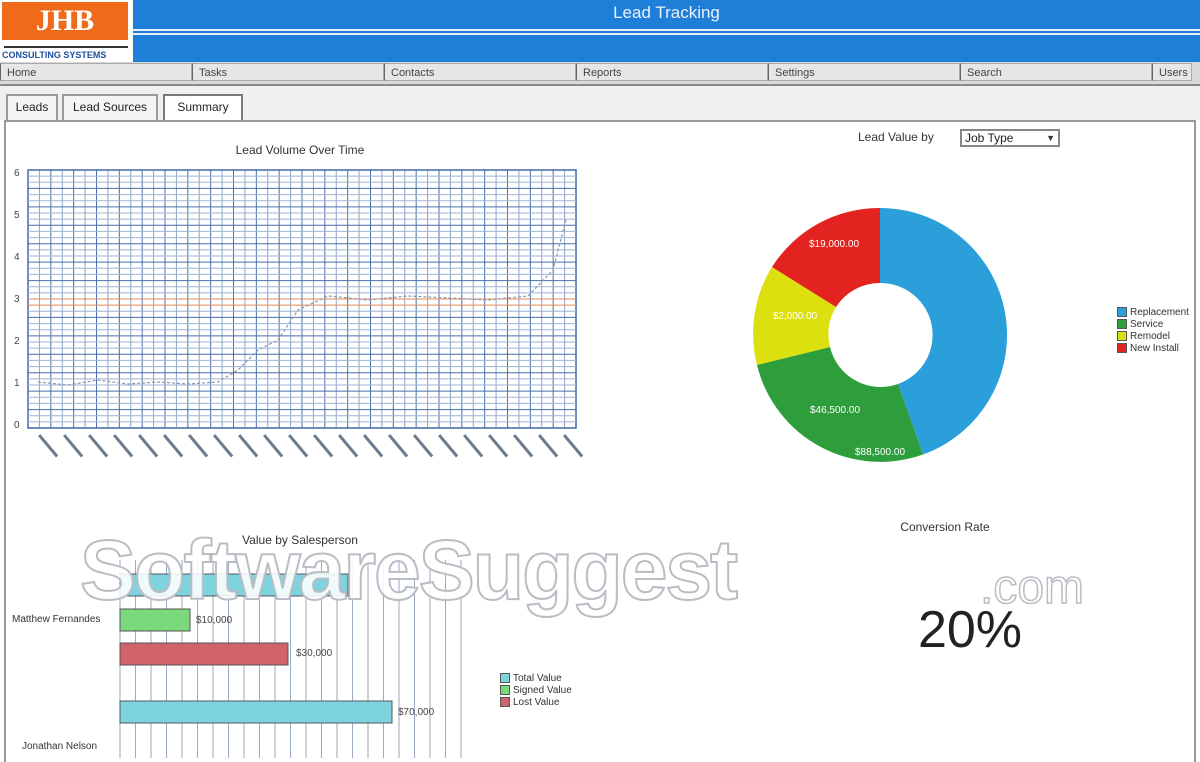  I want to click on chevron-down-icon: ▼, so click(1050, 138).